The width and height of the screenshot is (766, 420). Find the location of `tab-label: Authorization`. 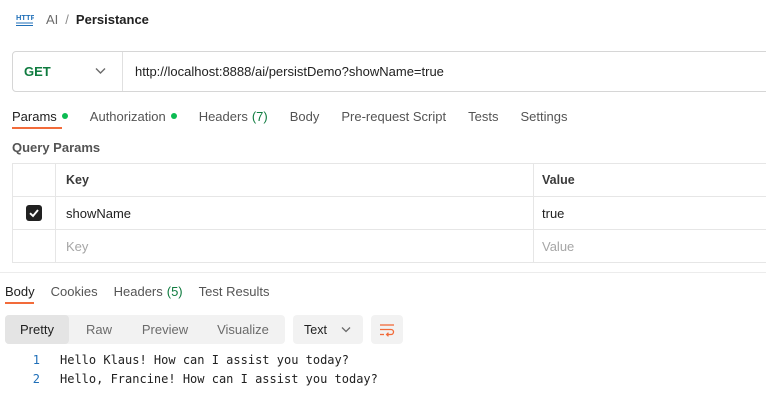

tab-label: Authorization is located at coordinates (127, 116).